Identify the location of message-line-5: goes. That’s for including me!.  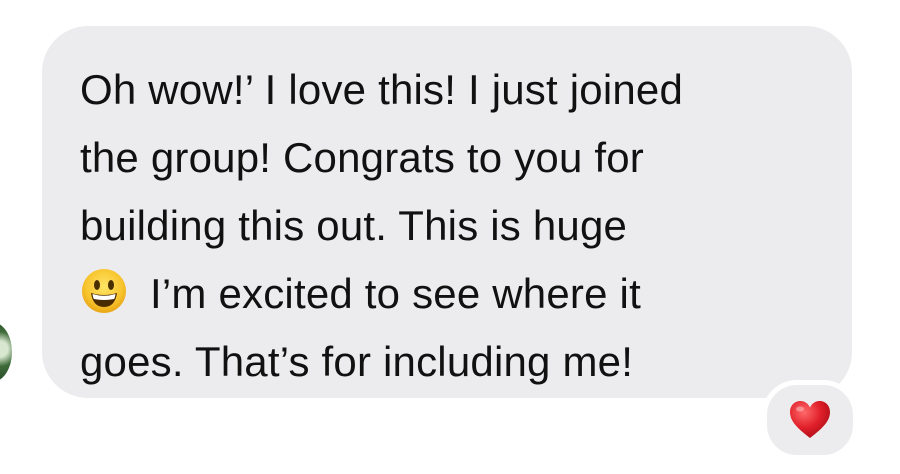
(357, 361).